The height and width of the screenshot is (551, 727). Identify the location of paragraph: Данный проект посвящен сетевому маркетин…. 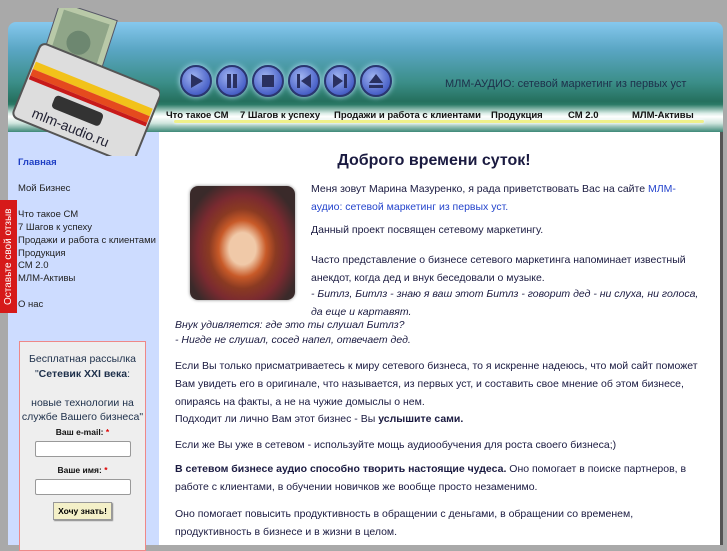
(427, 230).